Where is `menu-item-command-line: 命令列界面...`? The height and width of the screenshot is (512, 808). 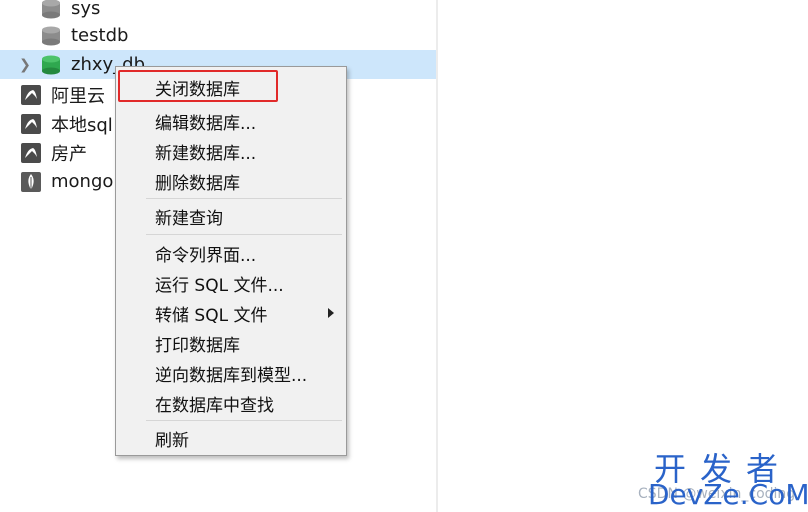 menu-item-command-line: 命令列界面... is located at coordinates (231, 253).